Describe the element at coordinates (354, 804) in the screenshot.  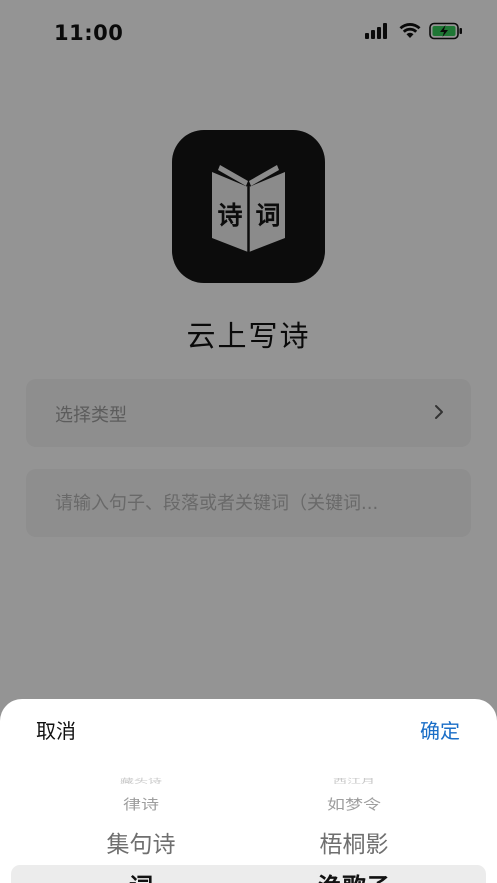
I see `picker-option: 如梦令` at that location.